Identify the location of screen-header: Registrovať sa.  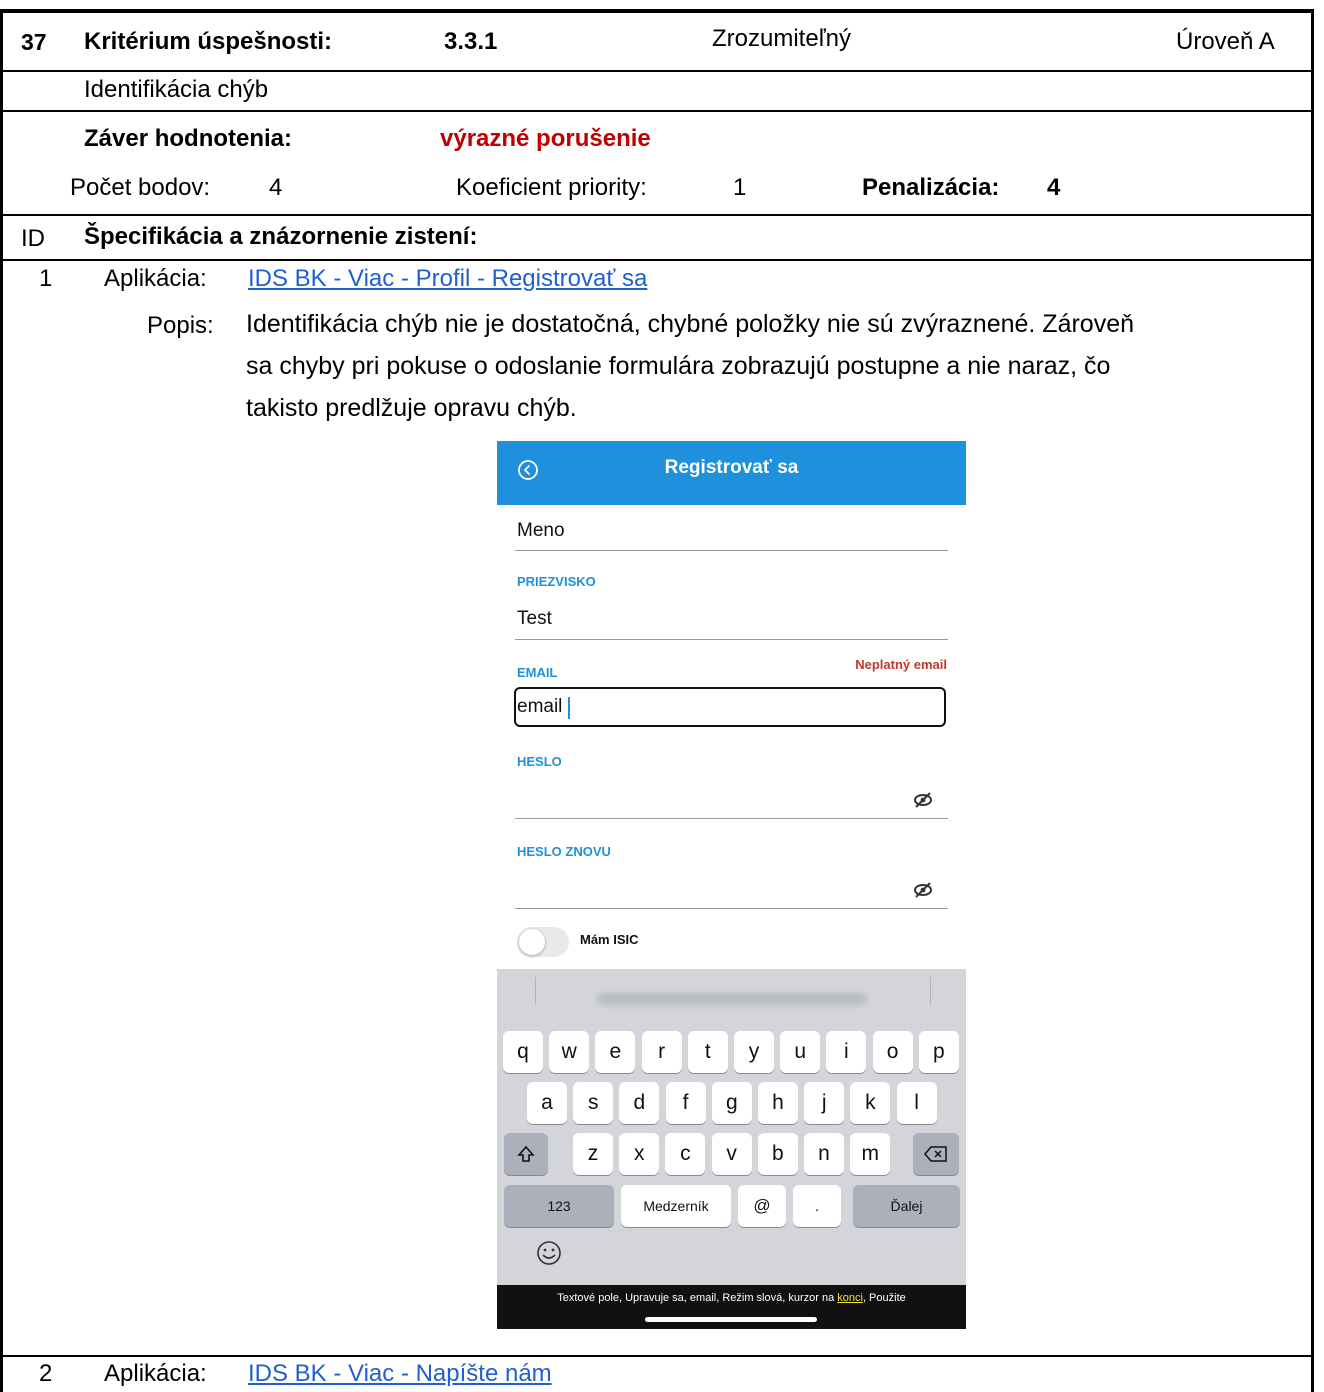
(731, 473).